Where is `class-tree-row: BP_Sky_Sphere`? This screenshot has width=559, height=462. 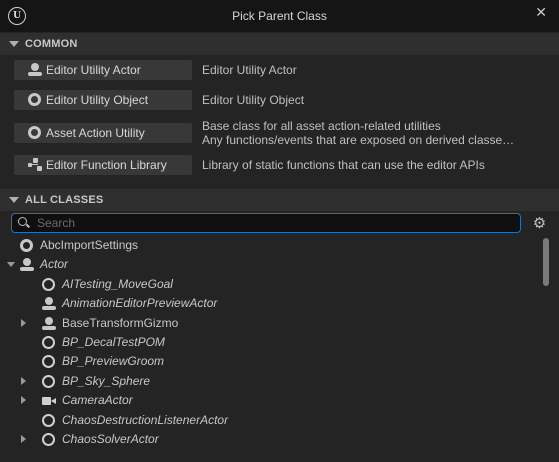
class-tree-row: BP_Sky_Sphere is located at coordinates (270, 381).